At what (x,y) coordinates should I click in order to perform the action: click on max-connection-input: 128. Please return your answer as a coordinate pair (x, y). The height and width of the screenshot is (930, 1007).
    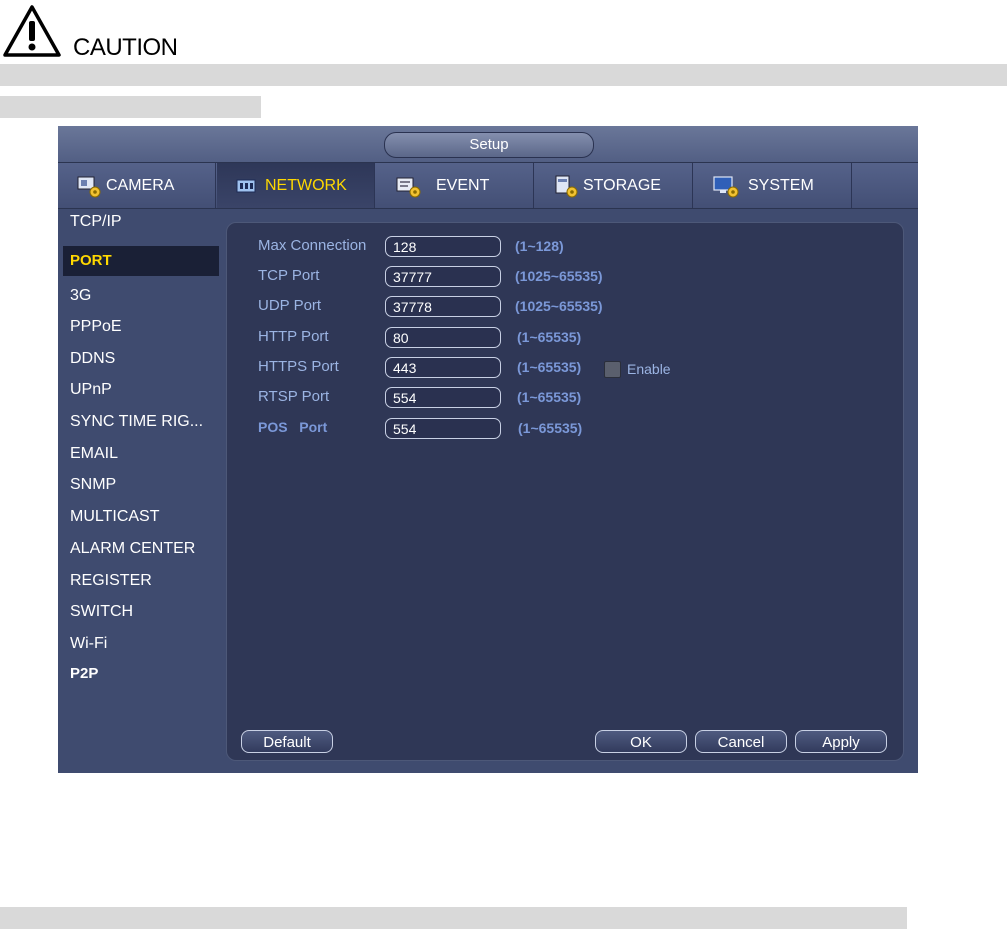
    Looking at the image, I should click on (443, 246).